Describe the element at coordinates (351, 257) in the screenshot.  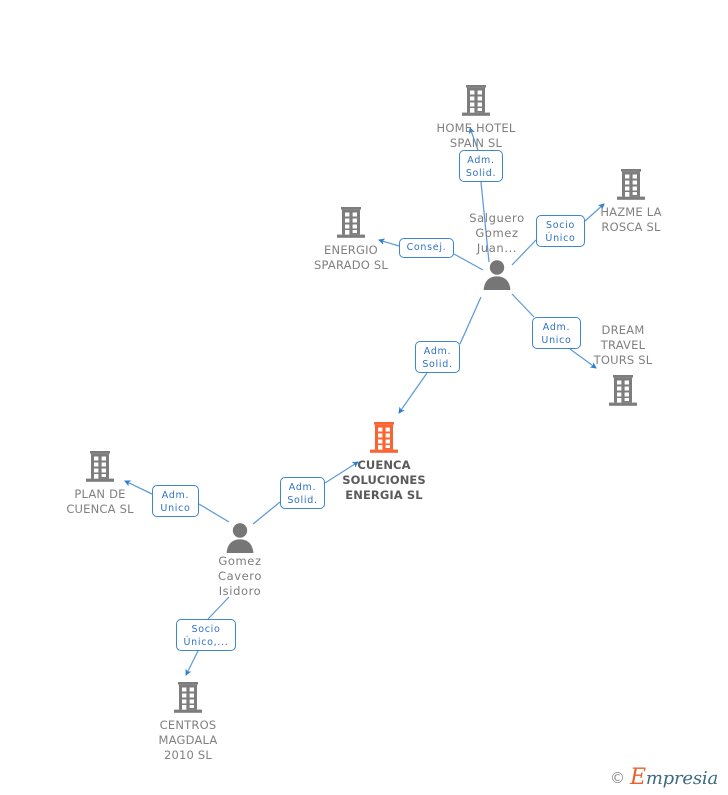
I see `node-label: ENERGIO SPARADO SL` at that location.